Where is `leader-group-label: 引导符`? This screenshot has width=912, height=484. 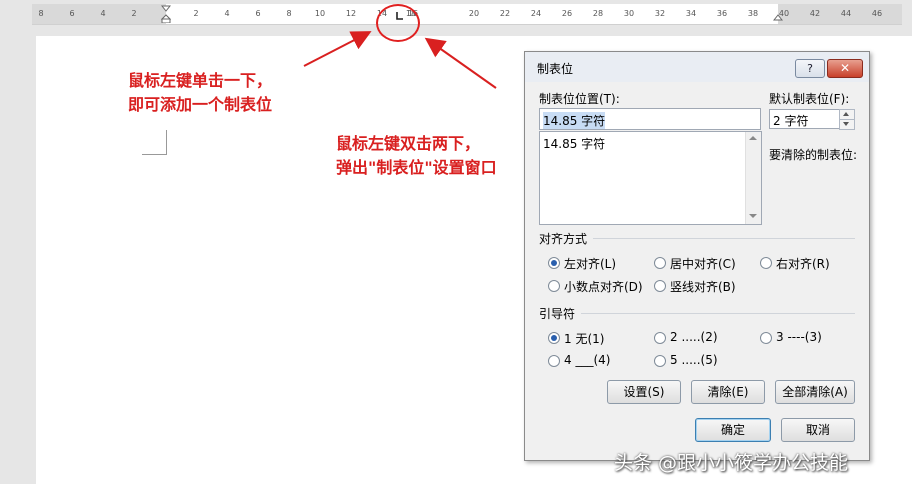
leader-group-label: 引导符 is located at coordinates (557, 314).